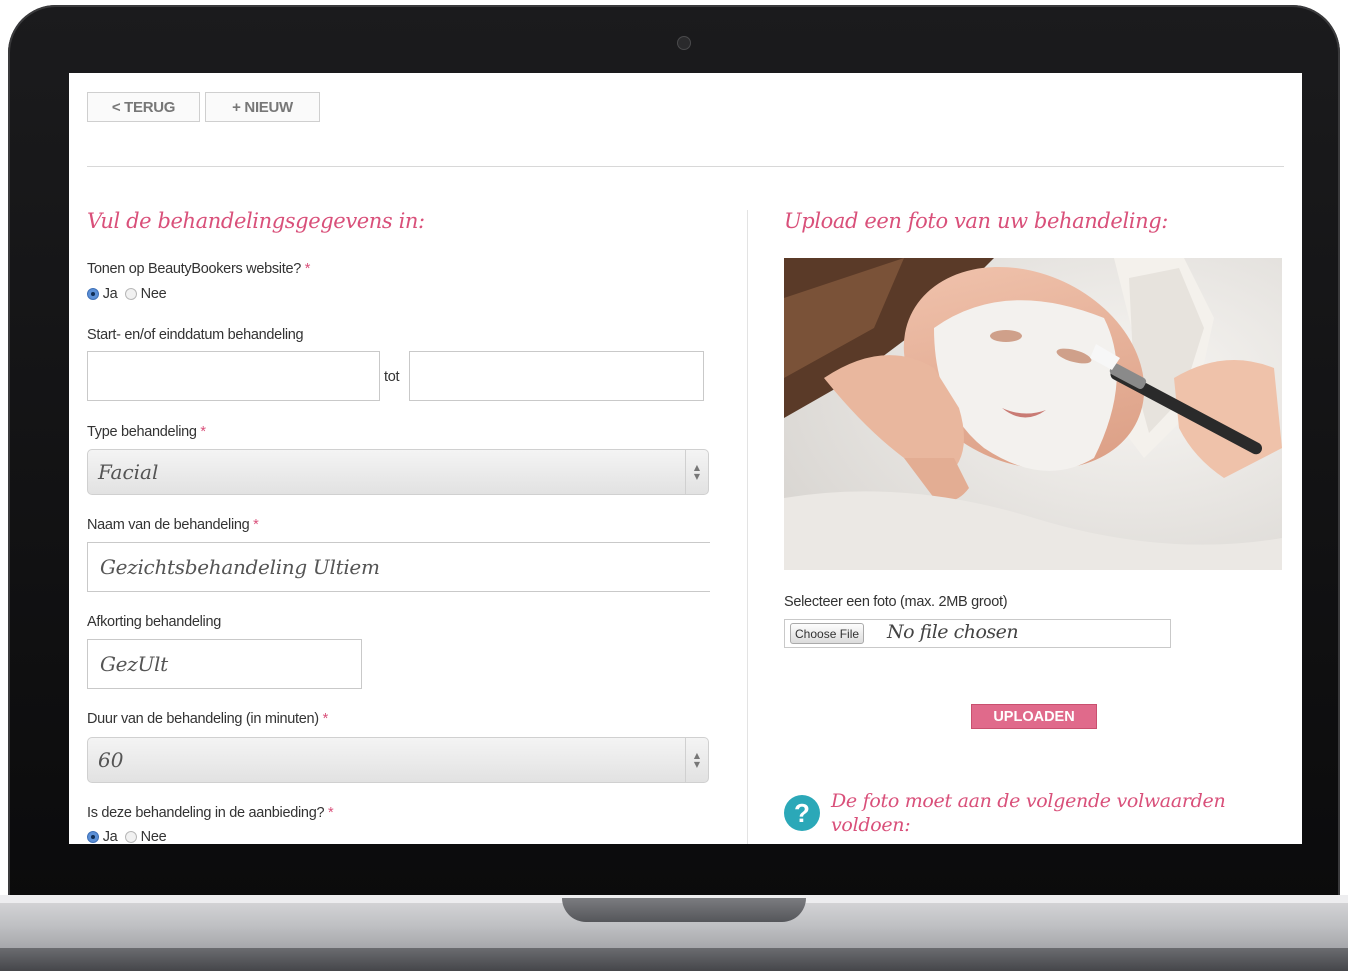  What do you see at coordinates (256, 221) in the screenshot?
I see `form-heading: Vul de behandelingsgegevens in:` at bounding box center [256, 221].